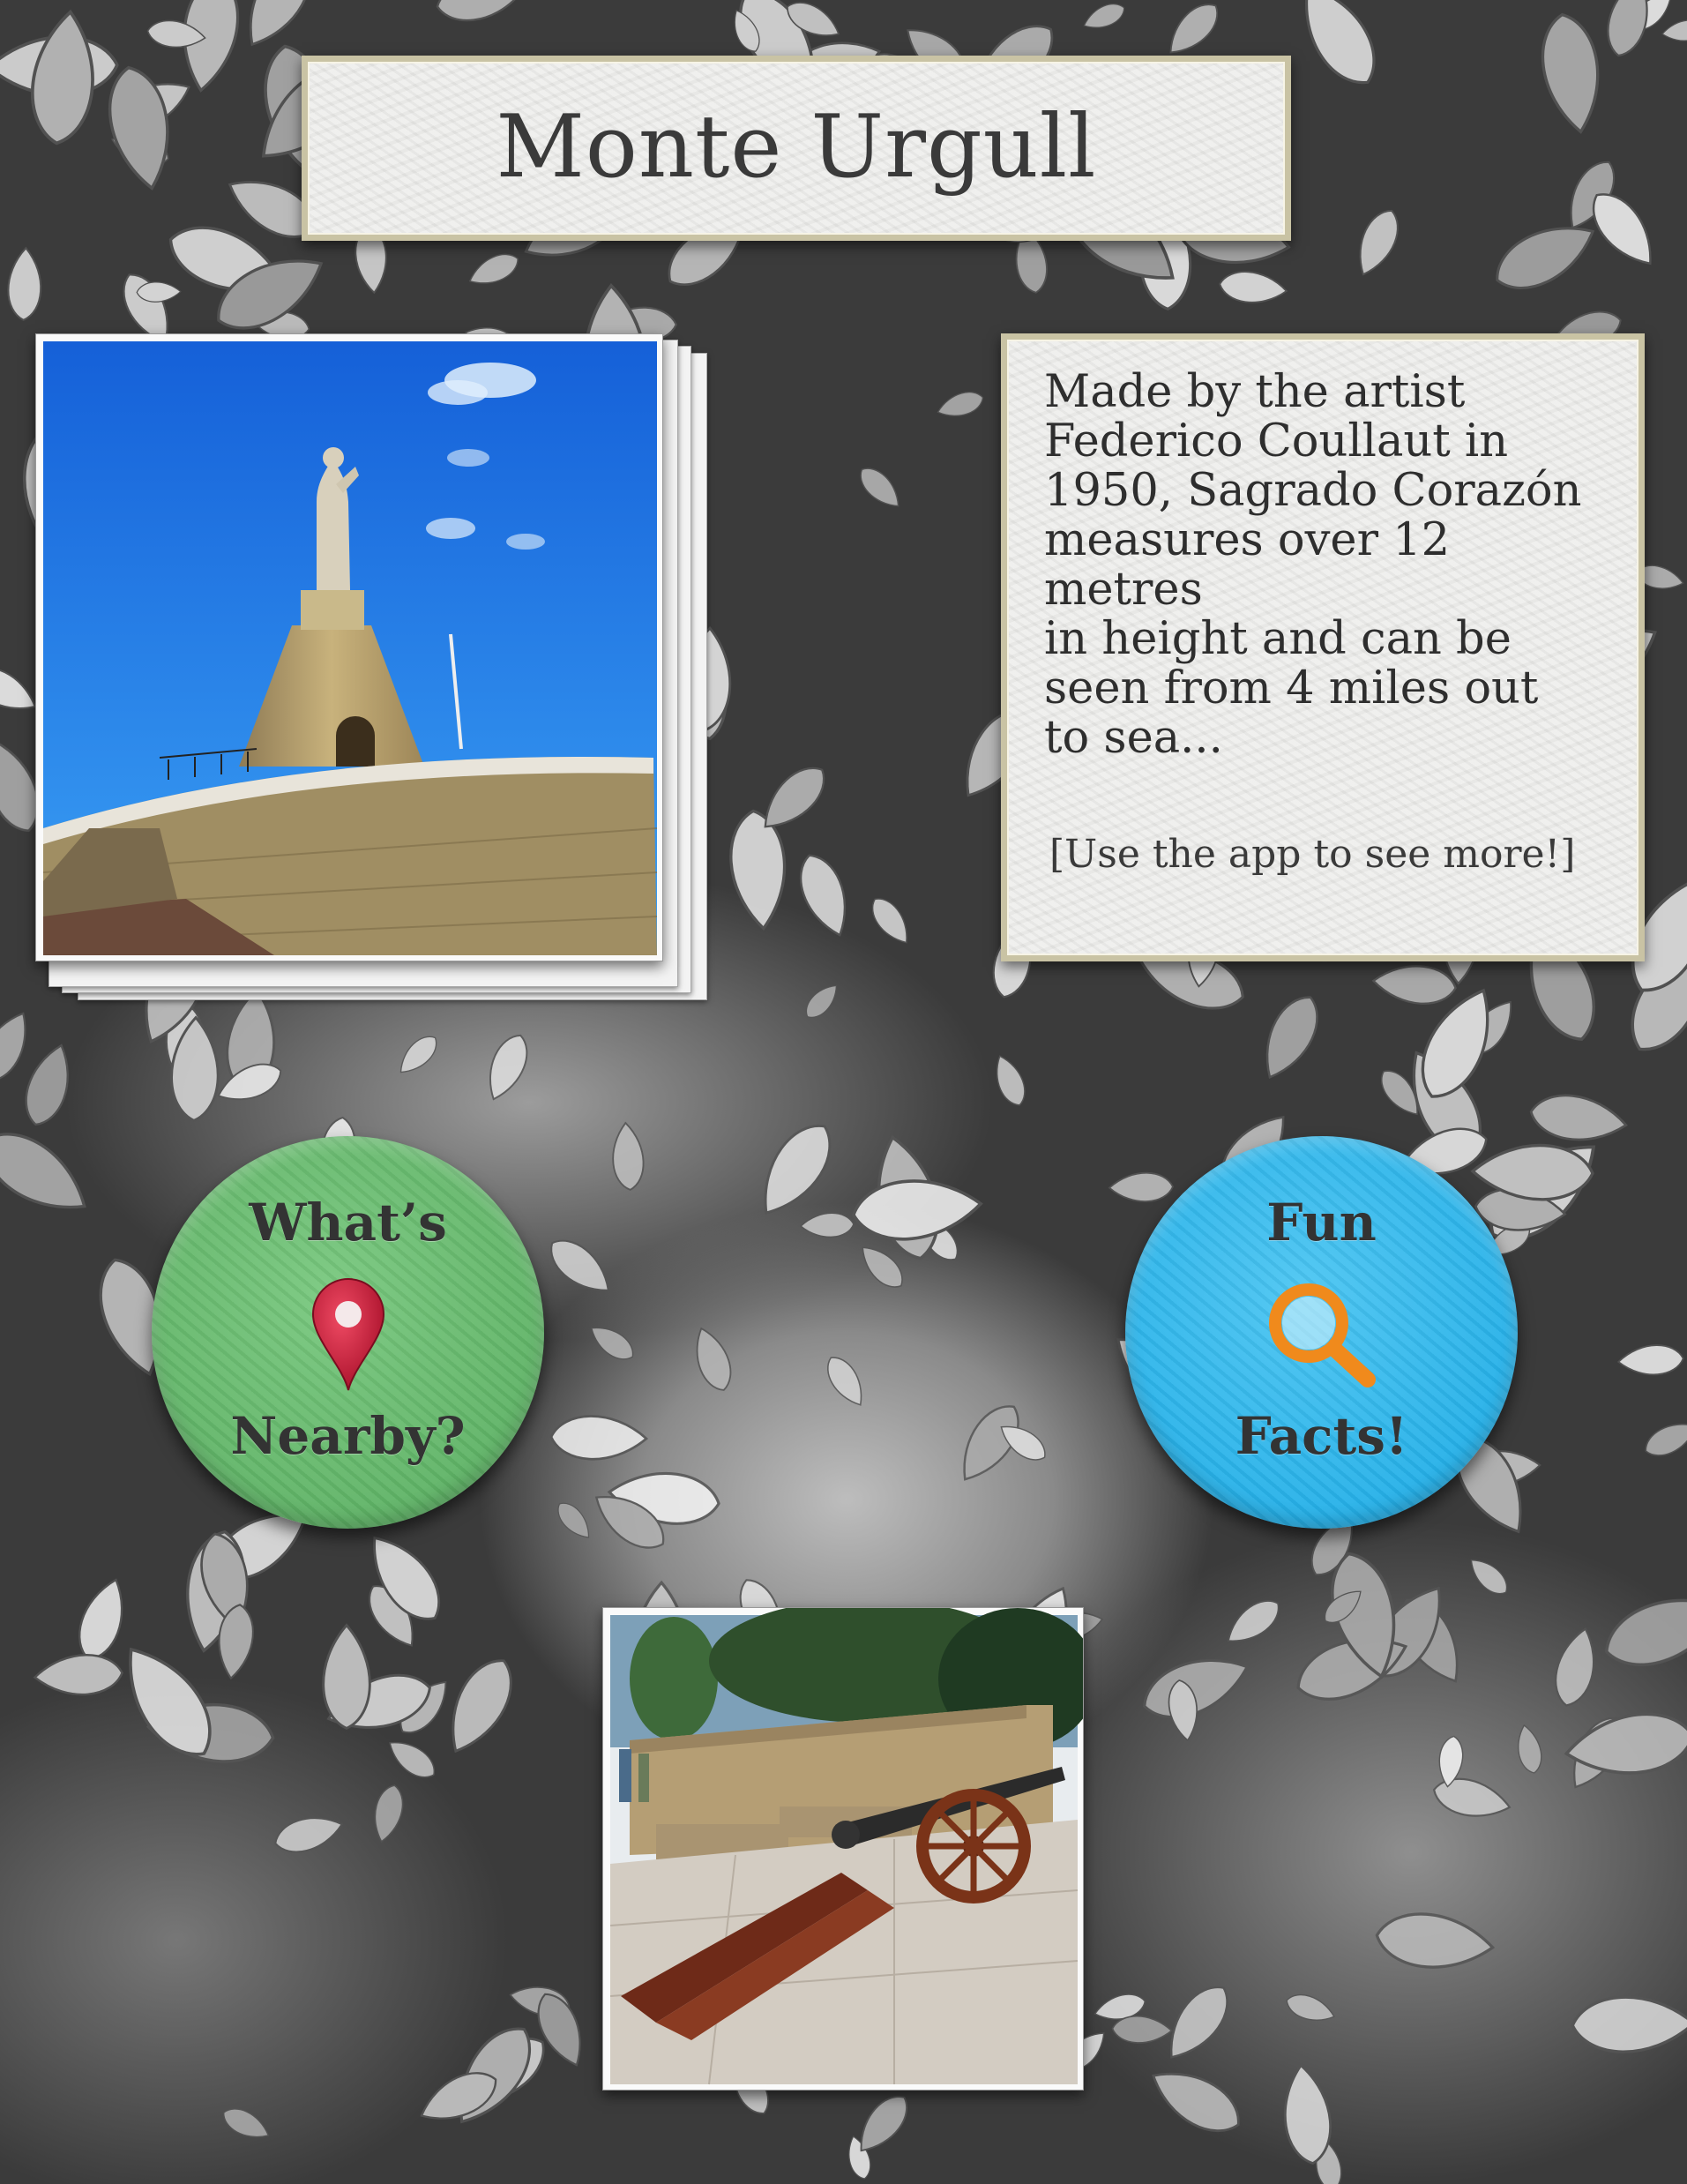  I want to click on statue-photo, so click(349, 647).